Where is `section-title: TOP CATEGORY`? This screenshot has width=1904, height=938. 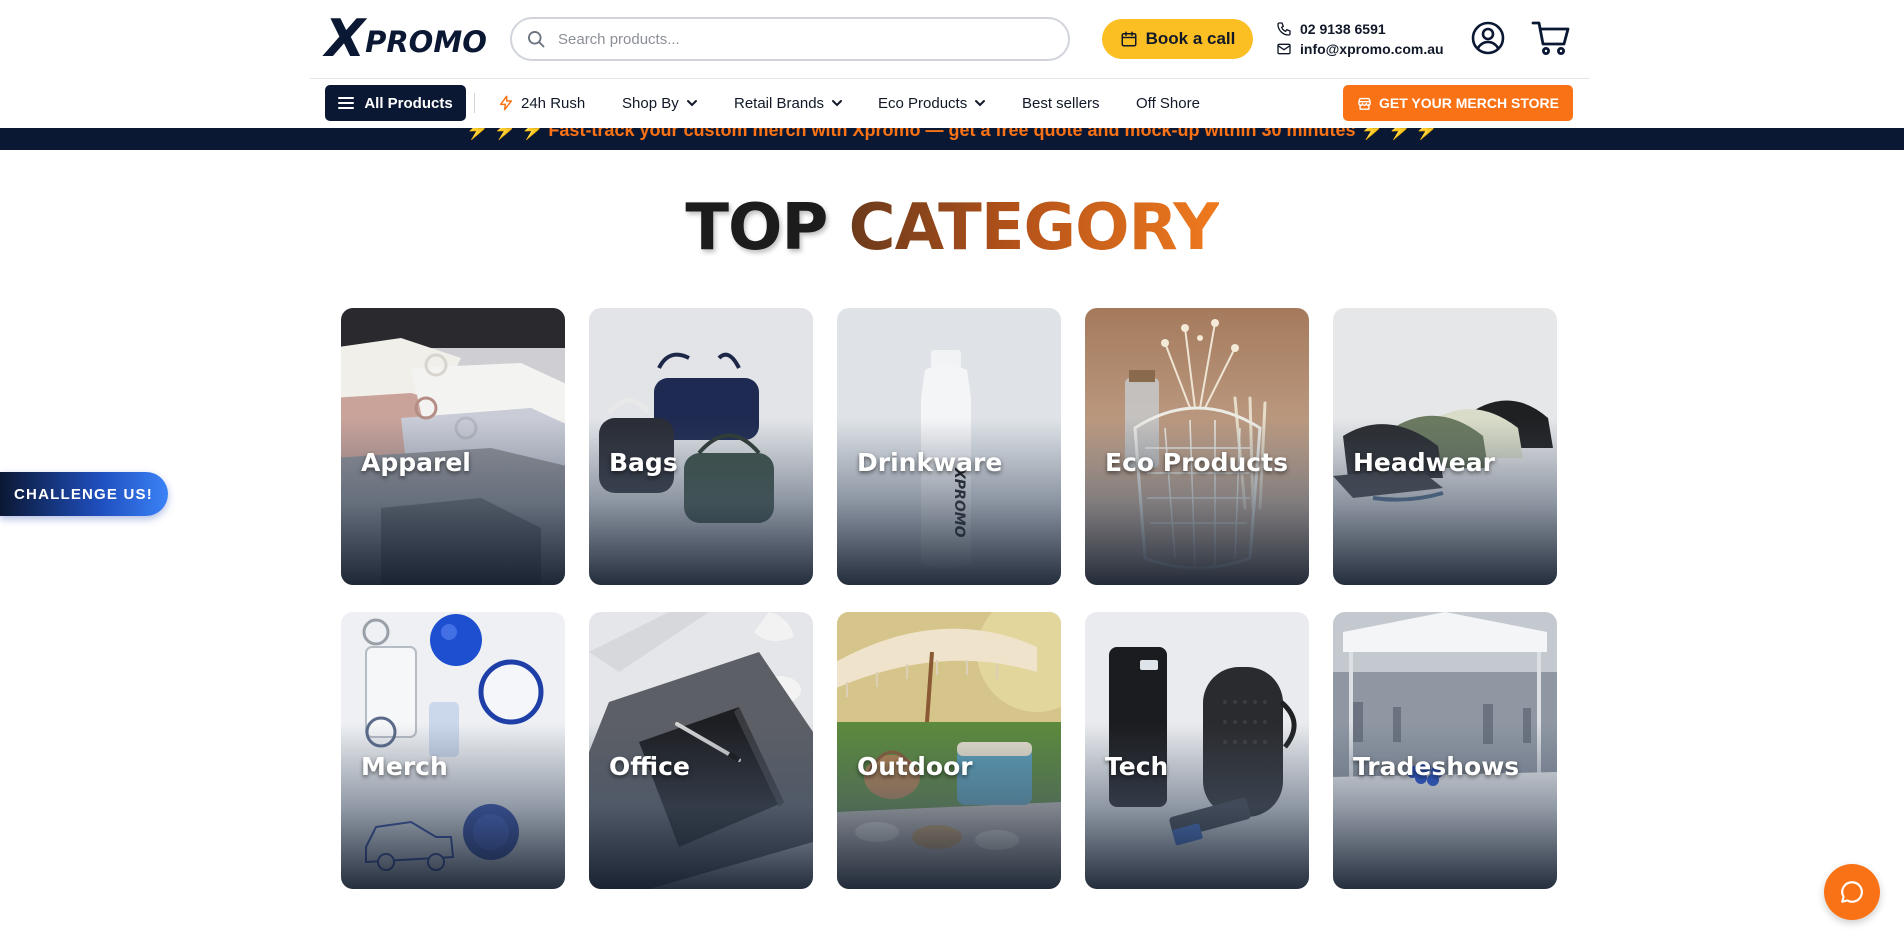 section-title: TOP CATEGORY is located at coordinates (952, 228).